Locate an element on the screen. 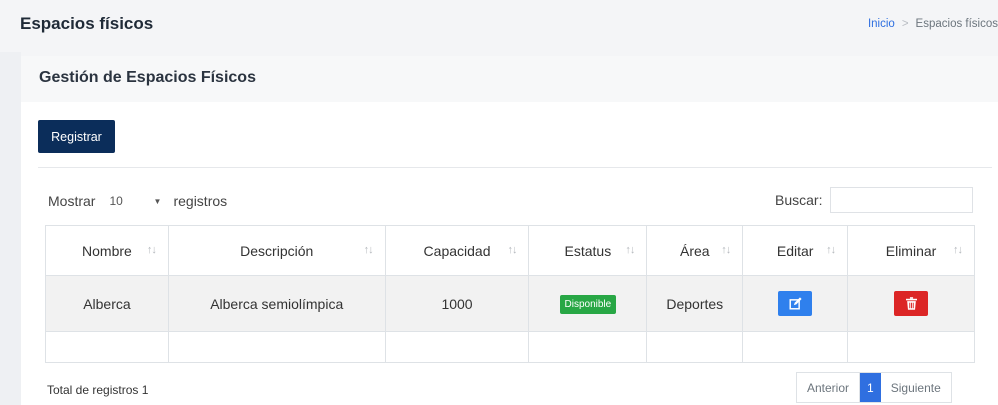 The width and height of the screenshot is (998, 405). page-title: Espacios físicos is located at coordinates (87, 23).